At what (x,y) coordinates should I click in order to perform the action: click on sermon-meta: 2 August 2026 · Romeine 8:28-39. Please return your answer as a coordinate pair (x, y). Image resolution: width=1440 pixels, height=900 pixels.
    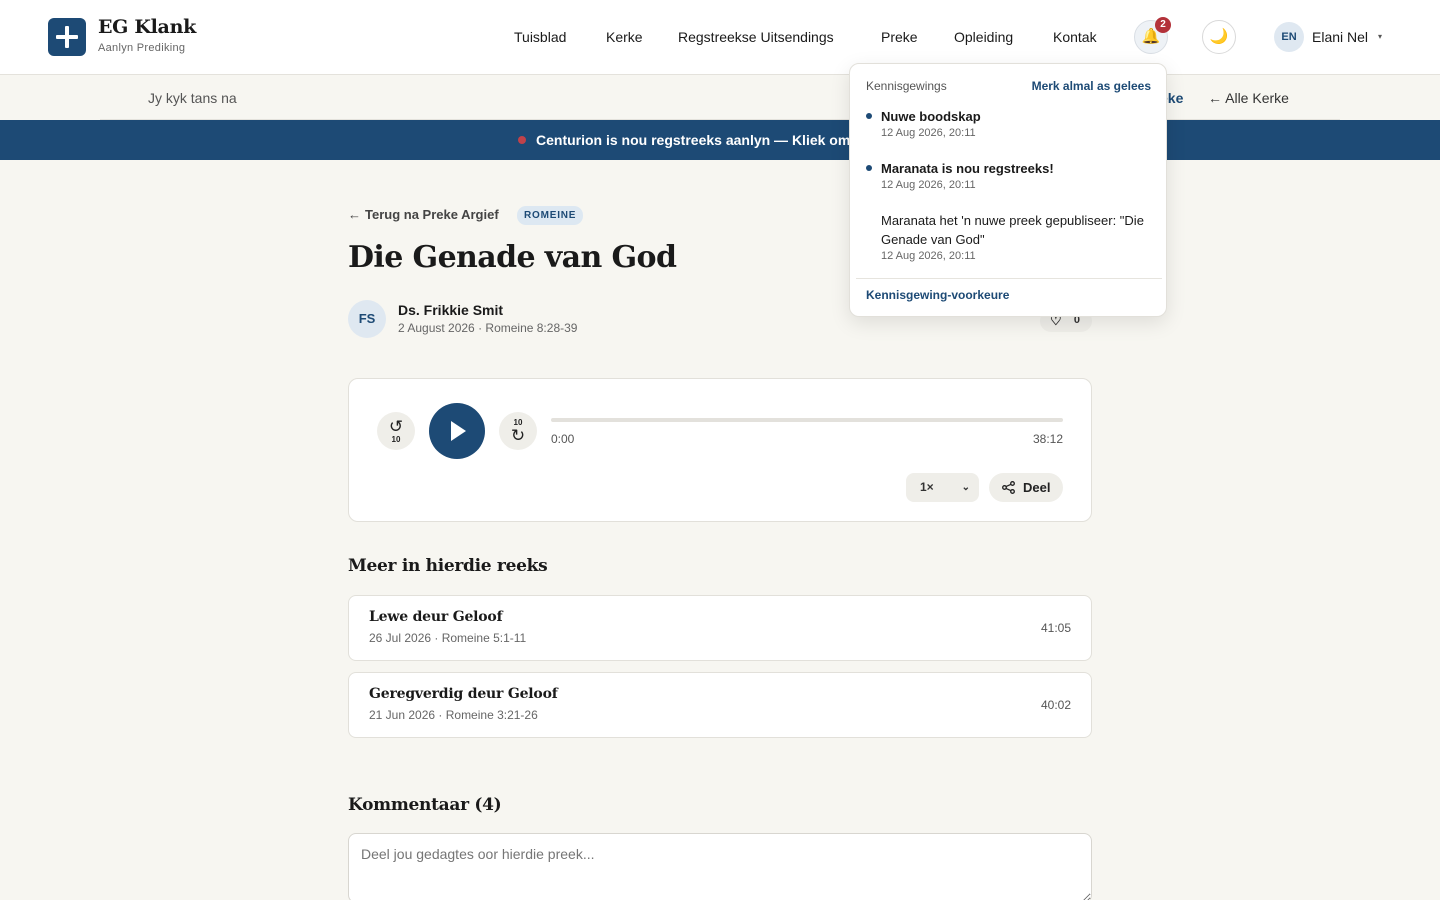
    Looking at the image, I should click on (488, 328).